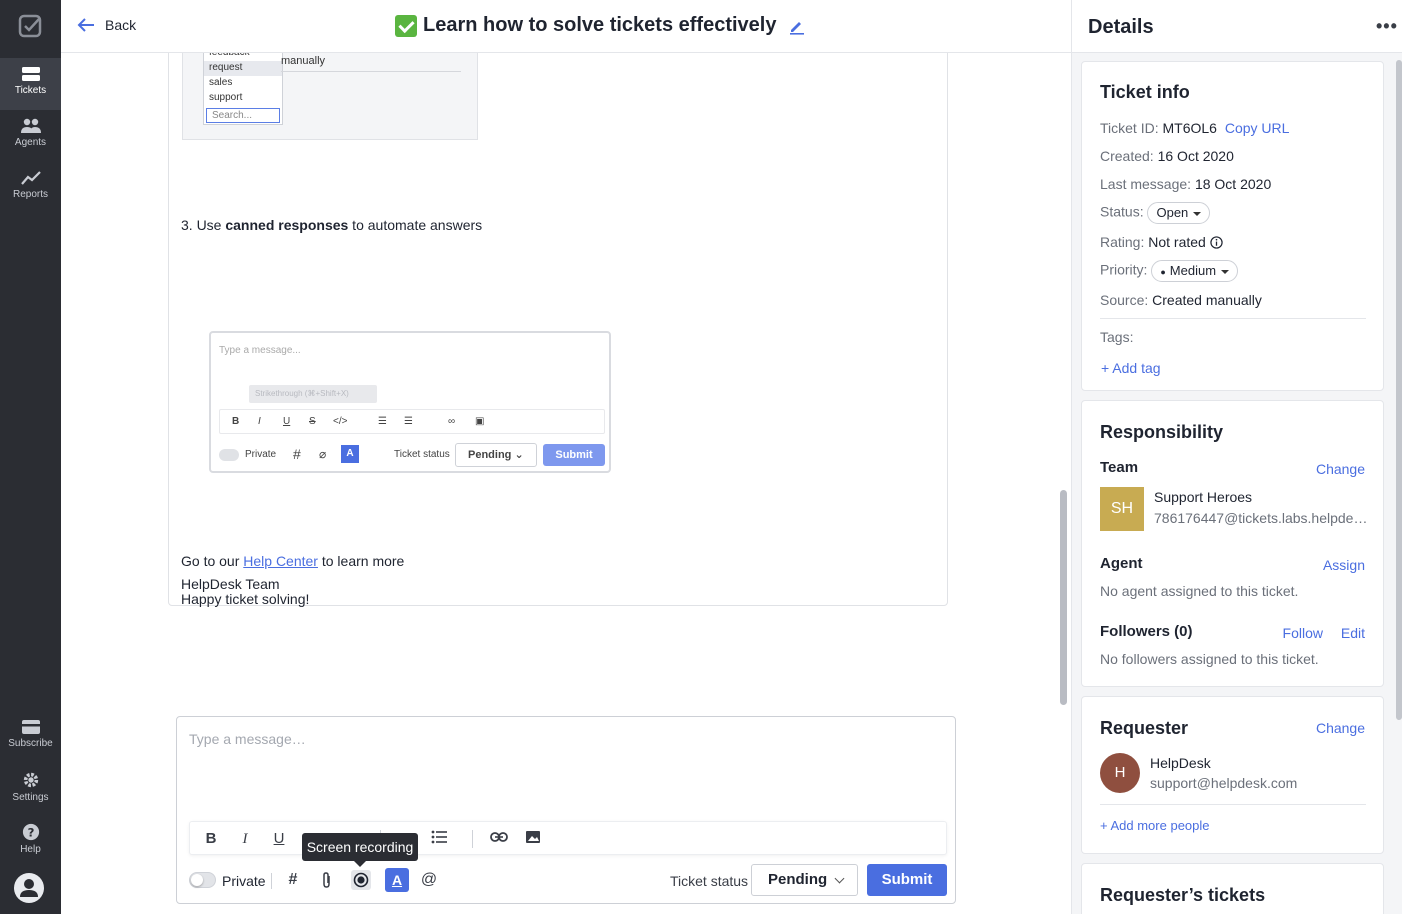 This screenshot has width=1402, height=914. Describe the element at coordinates (211, 839) in the screenshot. I see `bold-button: B` at that location.